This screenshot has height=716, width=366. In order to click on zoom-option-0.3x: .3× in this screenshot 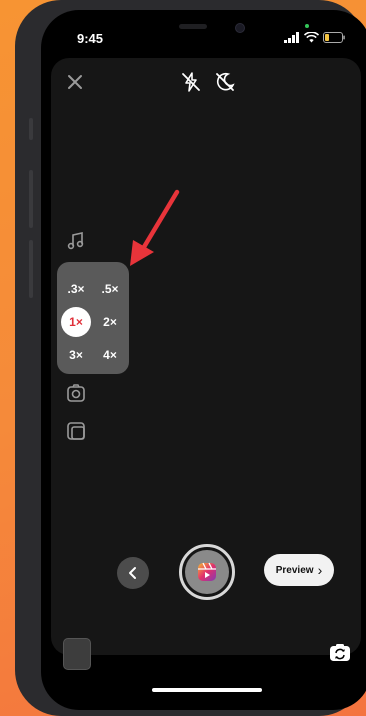, I will do `click(76, 289)`.